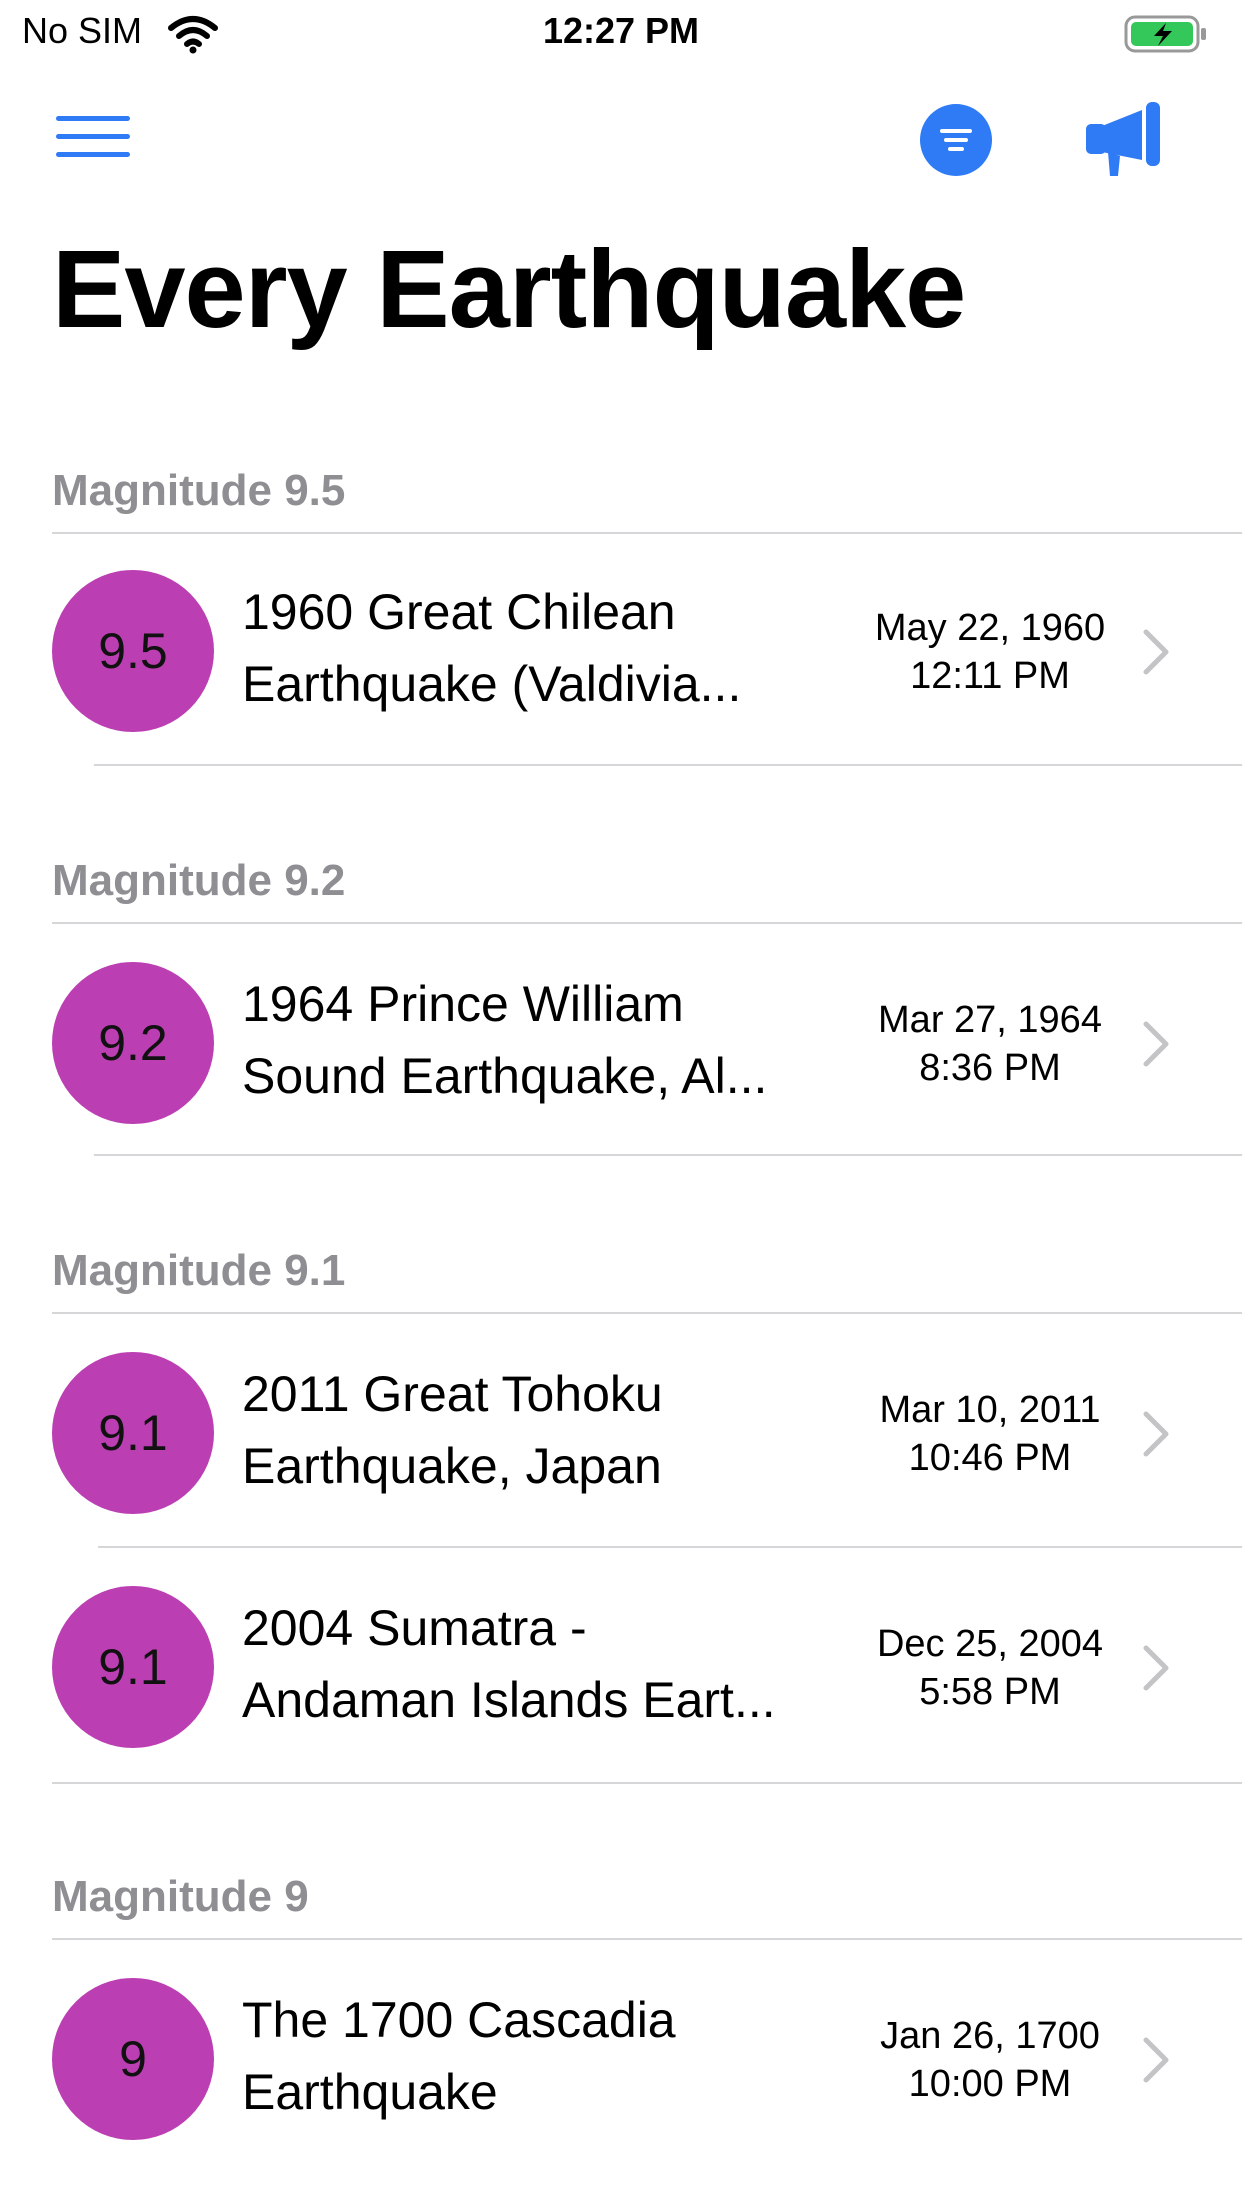 The image size is (1242, 2208). What do you see at coordinates (621, 141) in the screenshot?
I see `navigation-bar` at bounding box center [621, 141].